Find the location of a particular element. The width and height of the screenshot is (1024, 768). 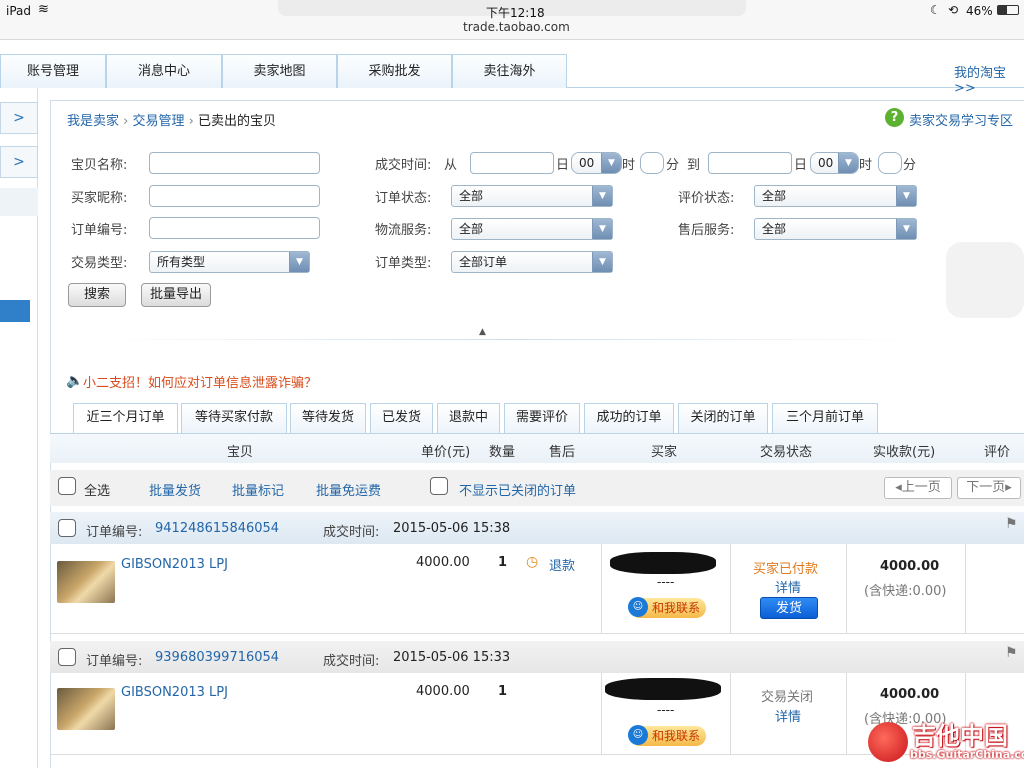

bulk-free-shipping-link: 批量免运费 is located at coordinates (348, 489).